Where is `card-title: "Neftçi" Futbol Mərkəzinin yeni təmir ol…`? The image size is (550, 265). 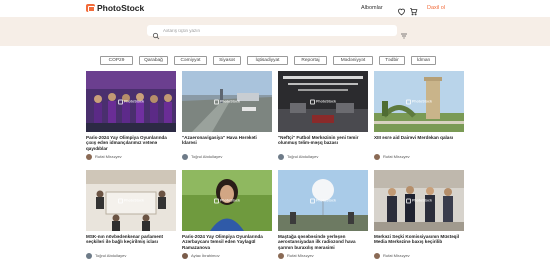 card-title: "Neftçi" Futbol Mərkəzinin yeni təmir ol… is located at coordinates (323, 143).